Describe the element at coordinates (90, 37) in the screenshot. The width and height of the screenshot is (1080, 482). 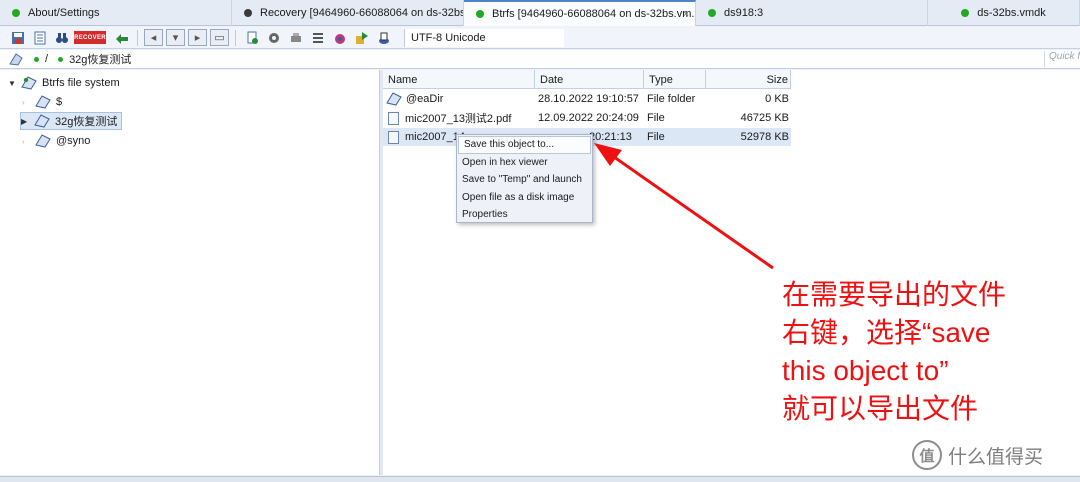
I see `recover-button: RECOVER` at that location.